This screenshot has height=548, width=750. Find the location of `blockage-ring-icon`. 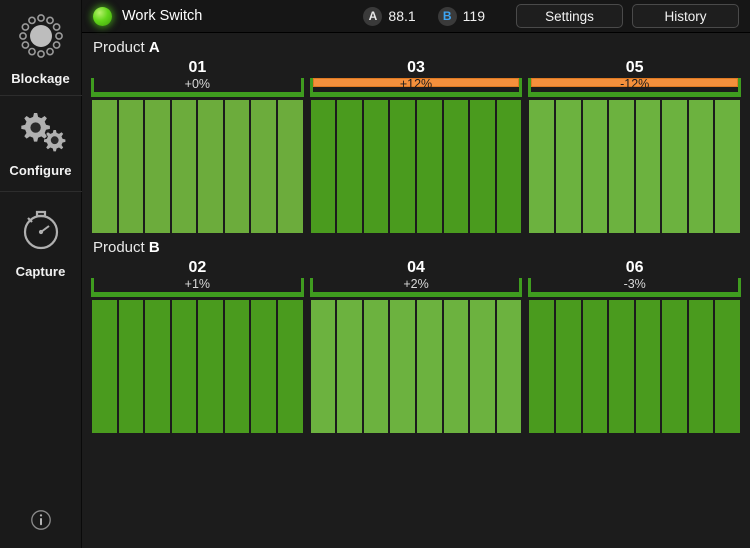

blockage-ring-icon is located at coordinates (41, 38).